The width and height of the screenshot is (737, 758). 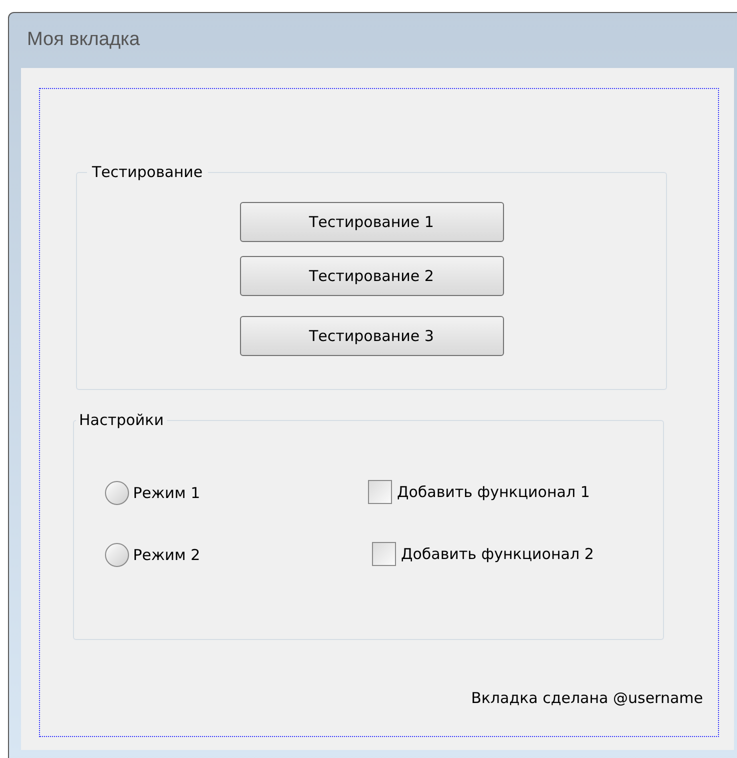 What do you see at coordinates (497, 554) in the screenshot?
I see `checkbox-label: Добавить функционал 2` at bounding box center [497, 554].